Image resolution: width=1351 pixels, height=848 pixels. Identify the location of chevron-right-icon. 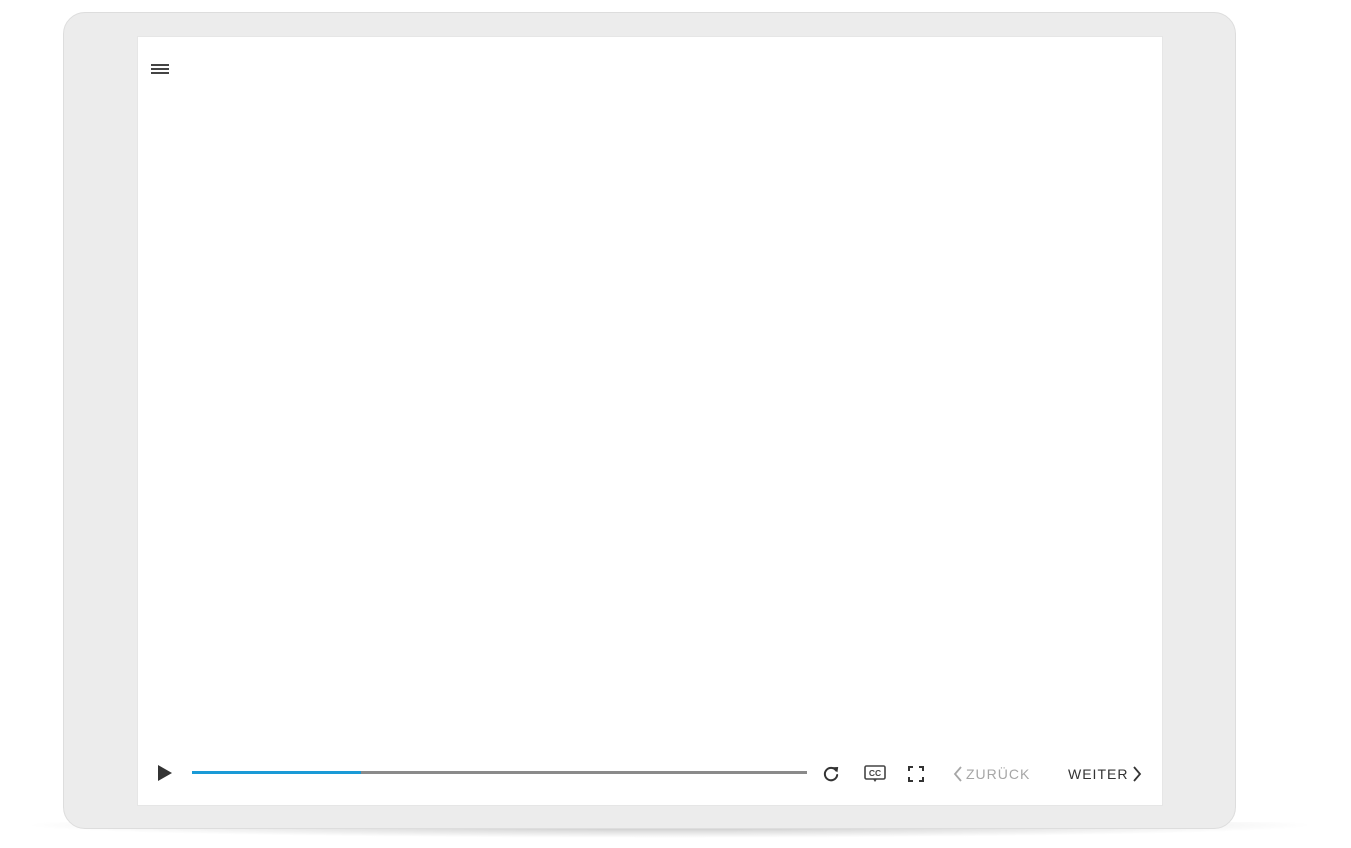
(1137, 774).